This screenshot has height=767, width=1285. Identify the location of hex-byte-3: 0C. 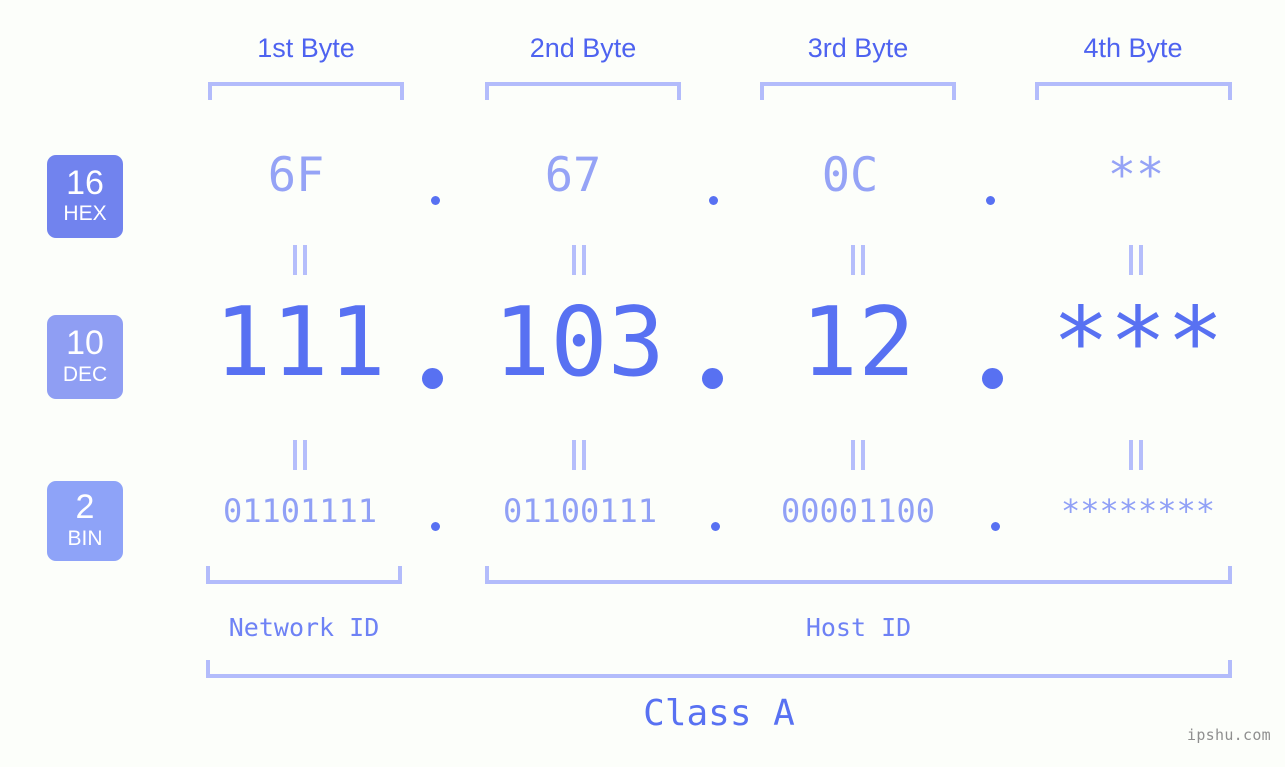
(850, 175).